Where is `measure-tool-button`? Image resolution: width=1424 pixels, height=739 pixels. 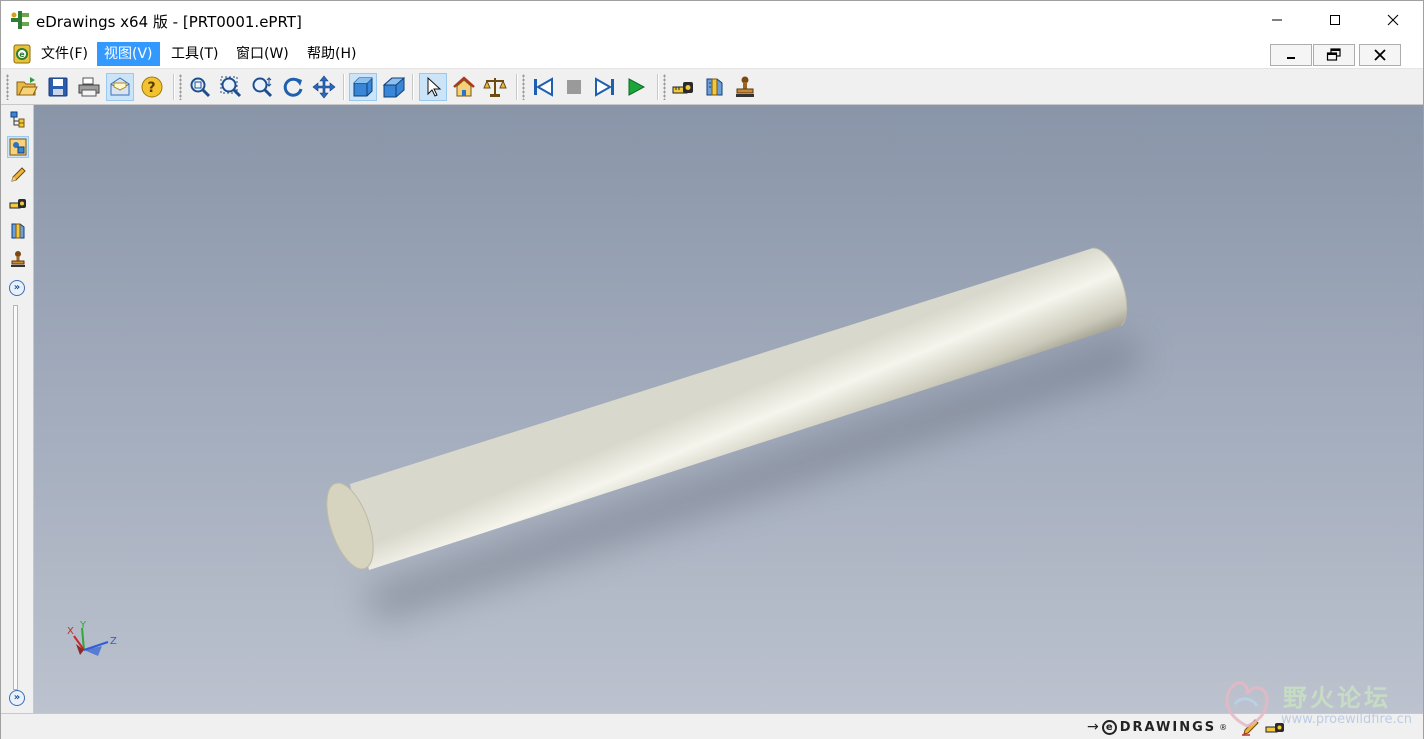 measure-tool-button is located at coordinates (18, 203).